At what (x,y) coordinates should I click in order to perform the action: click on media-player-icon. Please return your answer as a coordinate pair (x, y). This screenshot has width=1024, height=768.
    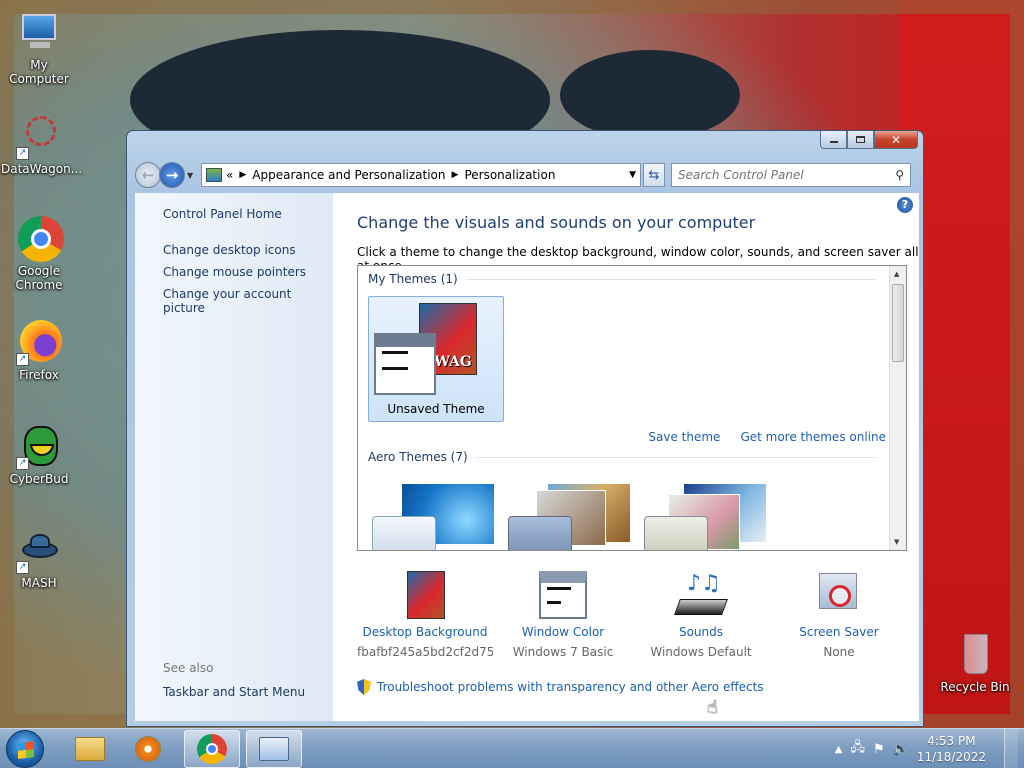
    Looking at the image, I should click on (148, 749).